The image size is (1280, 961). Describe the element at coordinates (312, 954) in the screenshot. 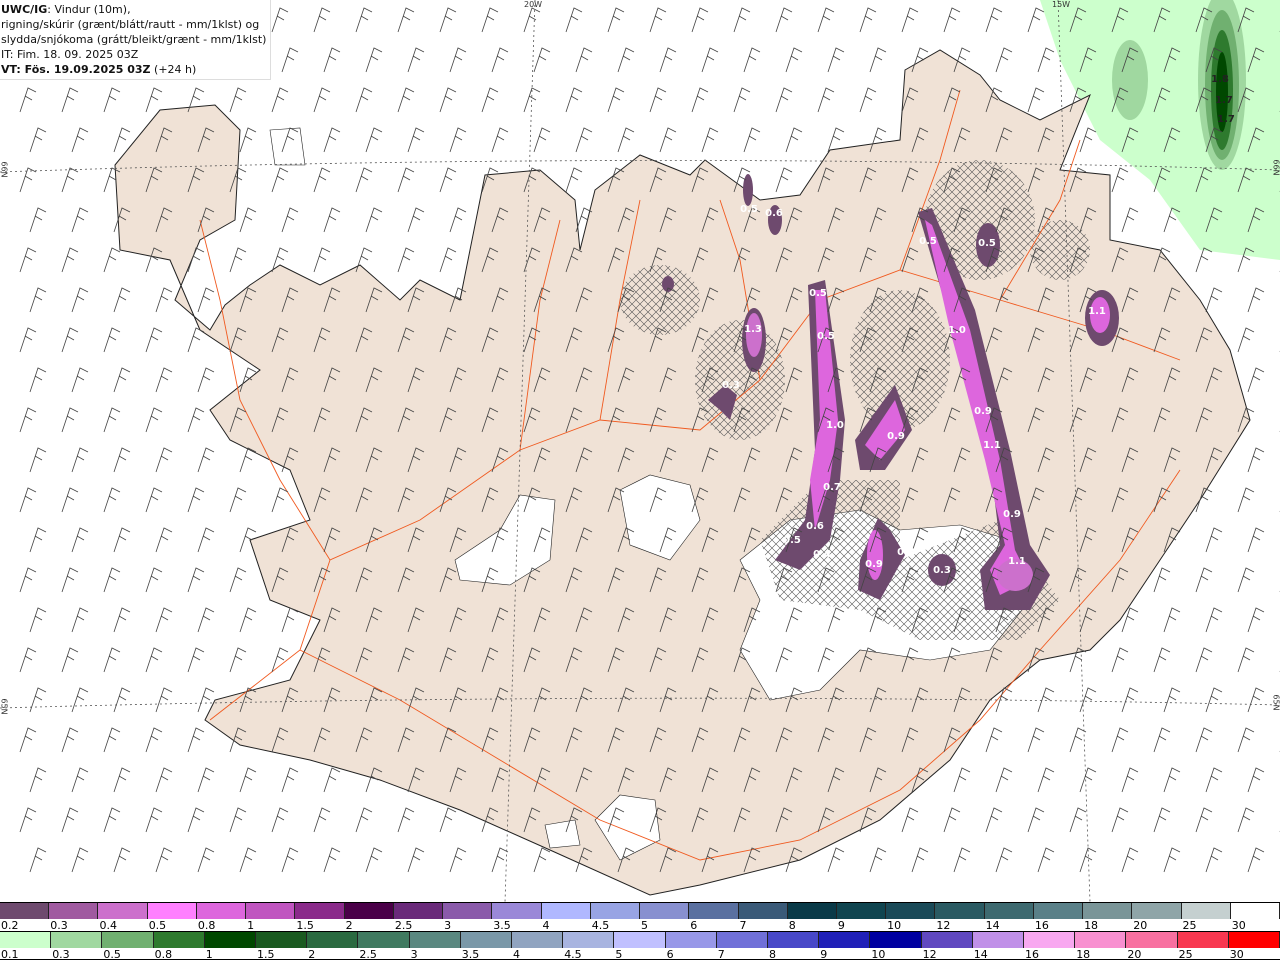

I see `legend-label: 2` at that location.